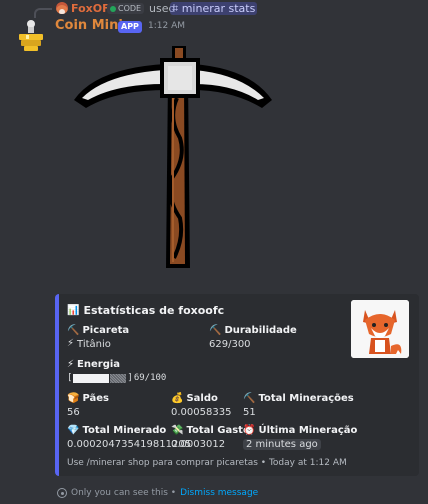  What do you see at coordinates (99, 364) in the screenshot?
I see `field-energia-name: Energia` at bounding box center [99, 364].